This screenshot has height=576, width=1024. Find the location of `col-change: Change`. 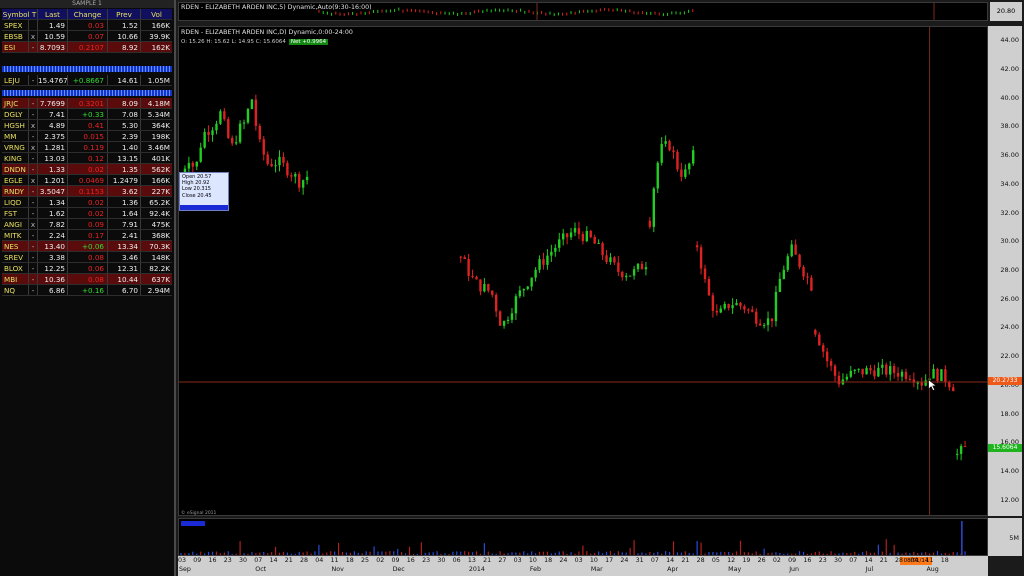

col-change: Change is located at coordinates (88, 14).